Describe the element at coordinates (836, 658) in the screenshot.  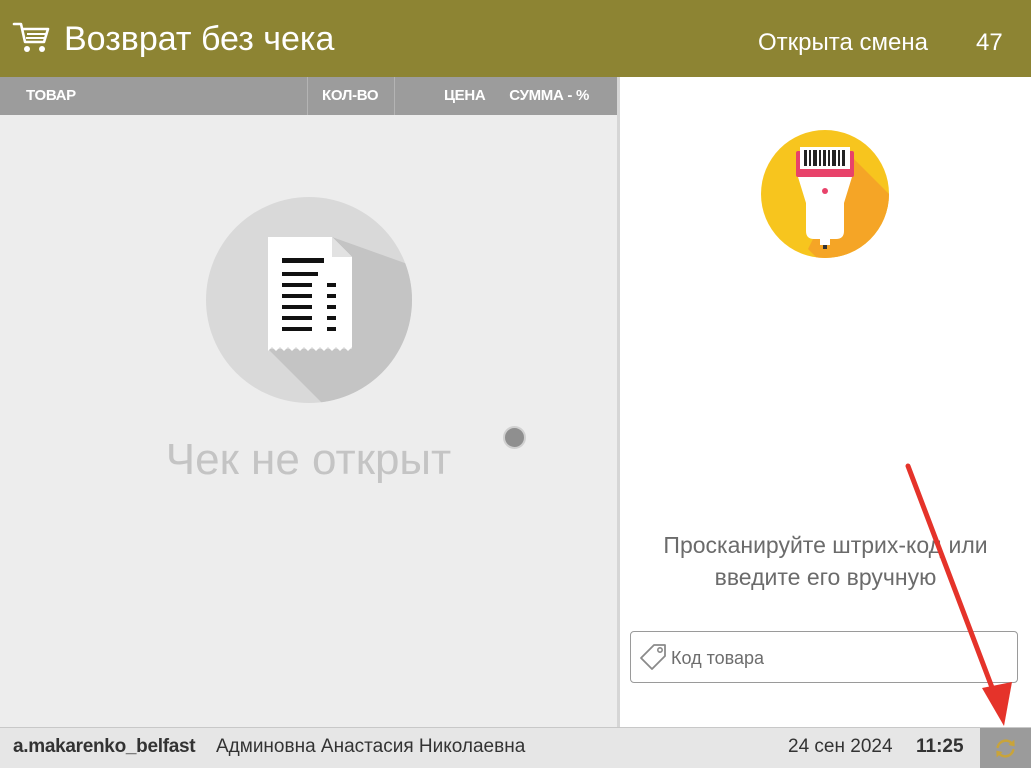
I see `product-code-input` at that location.